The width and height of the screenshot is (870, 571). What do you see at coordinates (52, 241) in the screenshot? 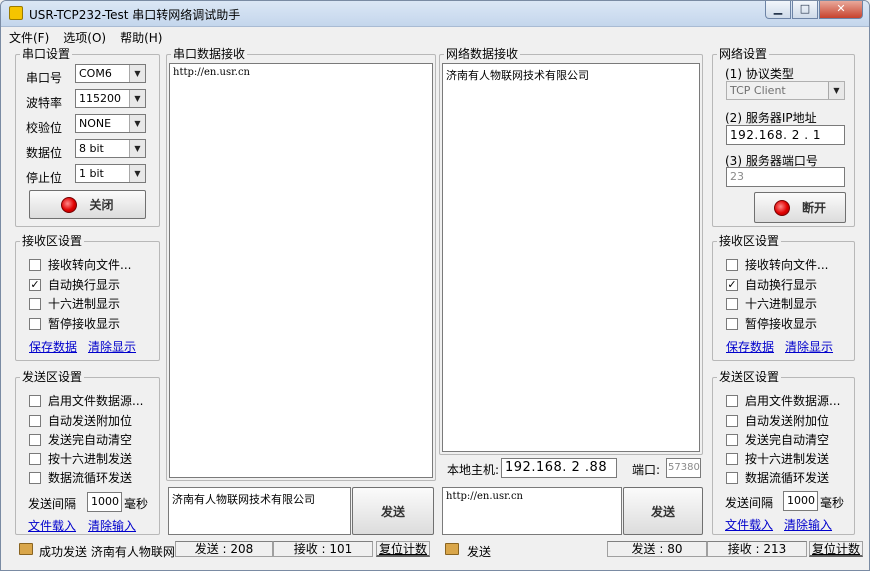
I see `serial-receive-settings-title: 接收区设置` at bounding box center [52, 241].